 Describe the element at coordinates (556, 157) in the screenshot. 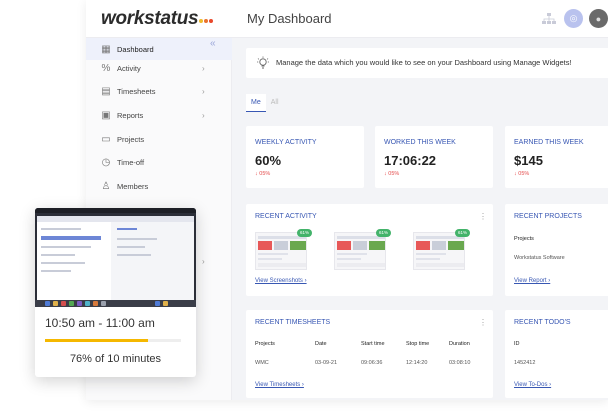

I see `earned-this-week-card: EARNED THIS WEEK $145 ↓ 05%` at that location.